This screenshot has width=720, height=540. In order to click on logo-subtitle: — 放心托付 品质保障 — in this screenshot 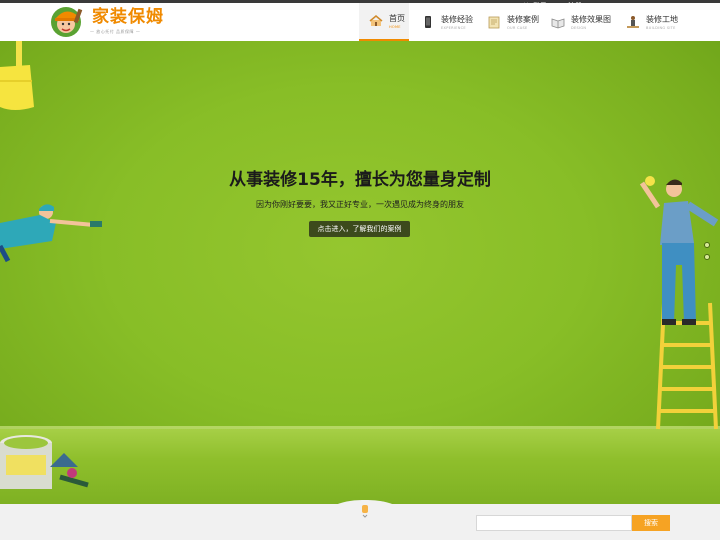, I will do `click(115, 31)`.